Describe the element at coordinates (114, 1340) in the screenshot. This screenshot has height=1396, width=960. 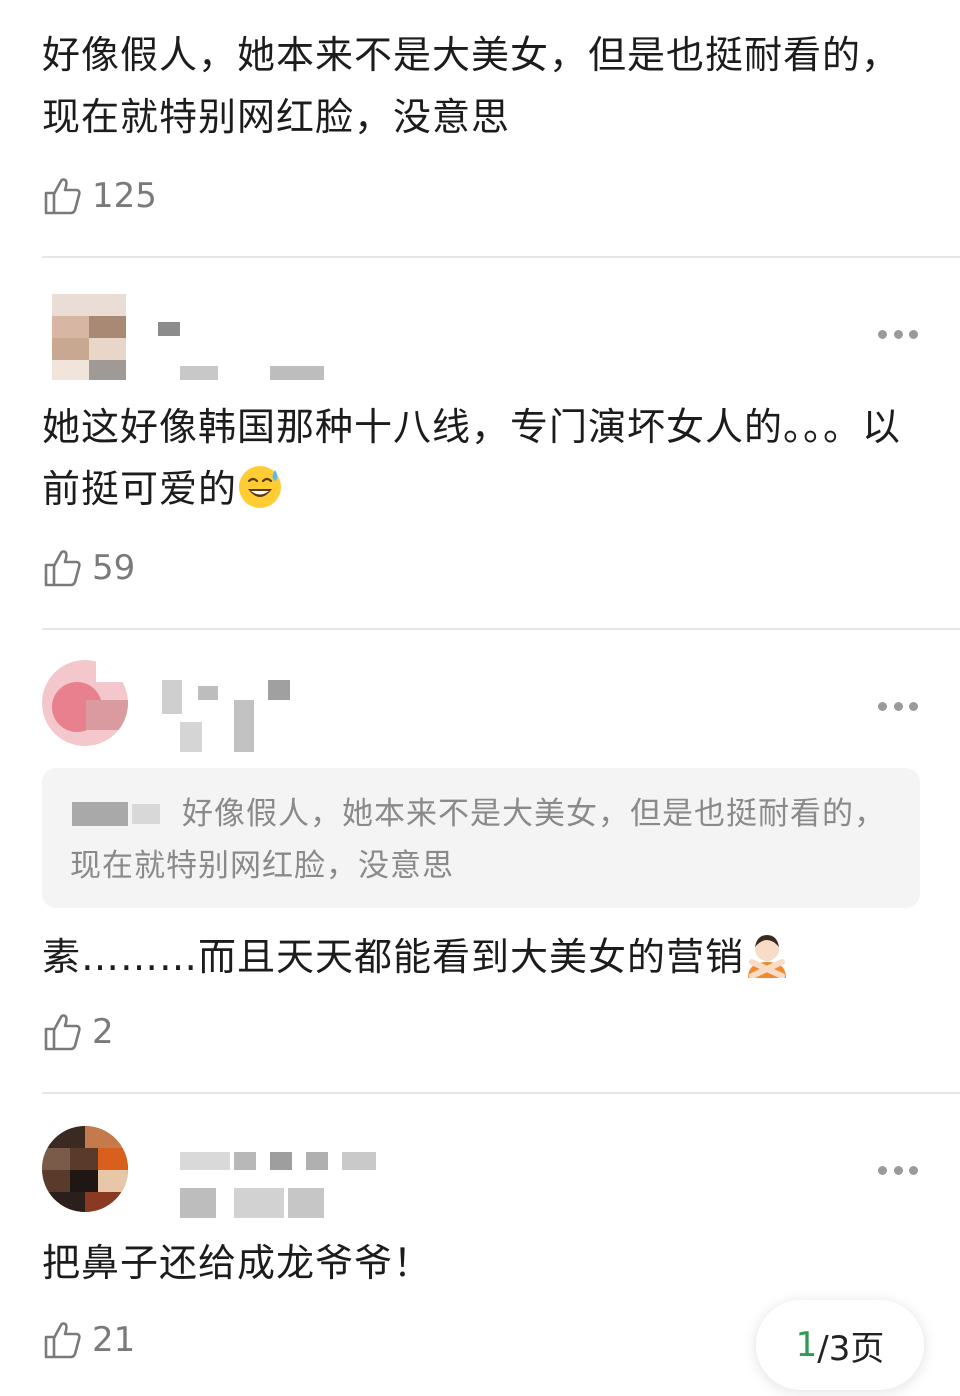
I see `like-count: 21` at that location.